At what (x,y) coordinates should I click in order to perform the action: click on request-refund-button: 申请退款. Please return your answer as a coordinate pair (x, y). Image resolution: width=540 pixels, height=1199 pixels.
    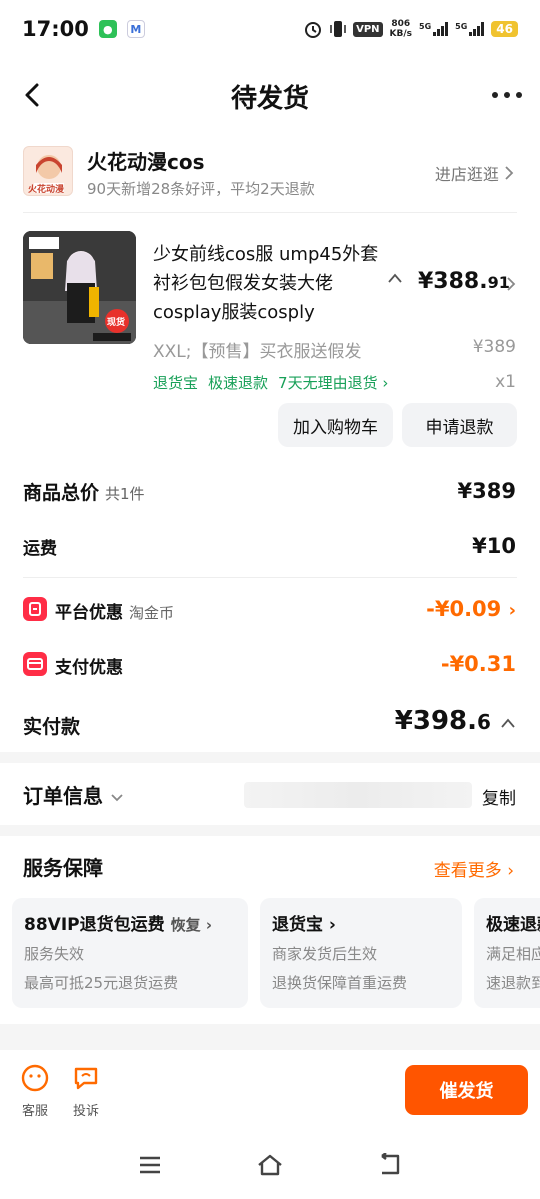
    Looking at the image, I should click on (459, 425).